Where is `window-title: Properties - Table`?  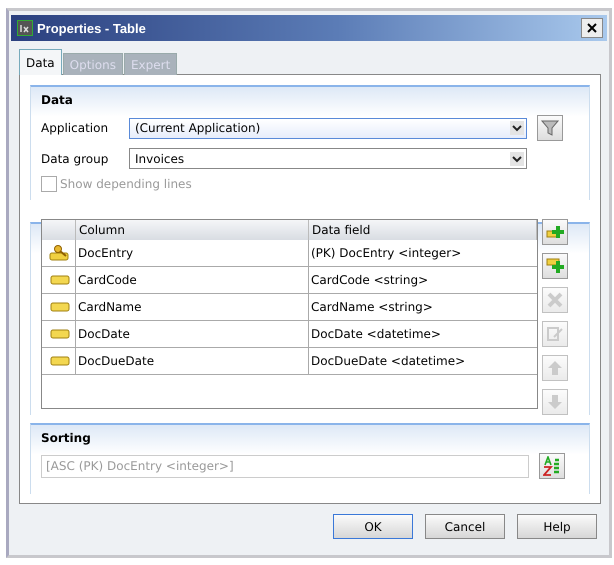
window-title: Properties - Table is located at coordinates (91, 28).